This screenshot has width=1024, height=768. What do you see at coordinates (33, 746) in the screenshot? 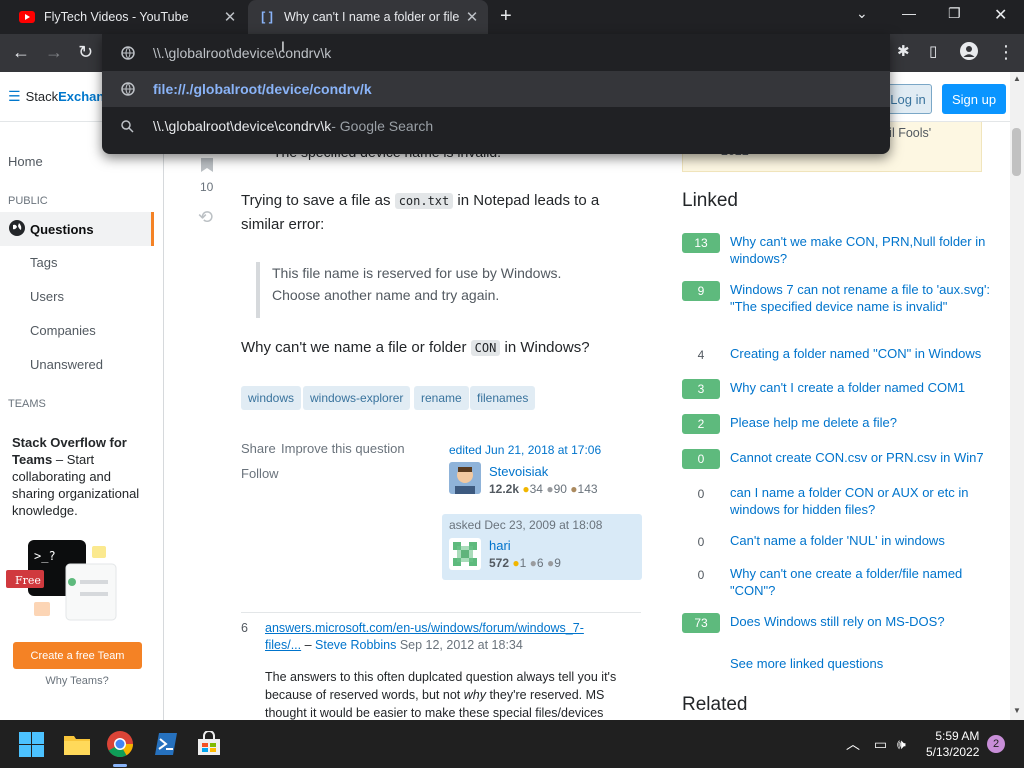
I see `windows-start-icon` at bounding box center [33, 746].